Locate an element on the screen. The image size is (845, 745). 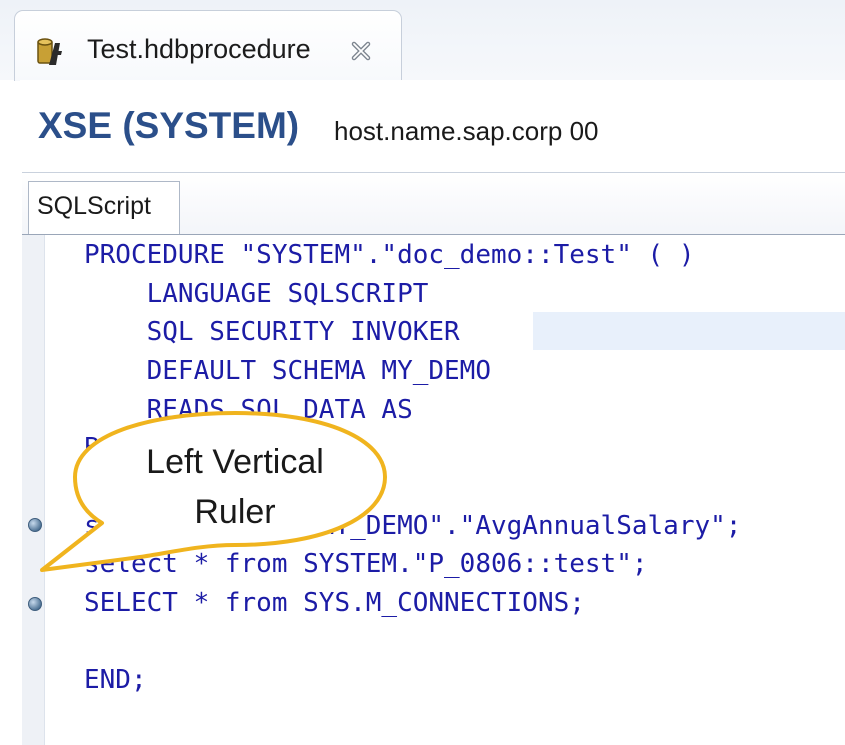
current-line-highlight is located at coordinates (689, 331).